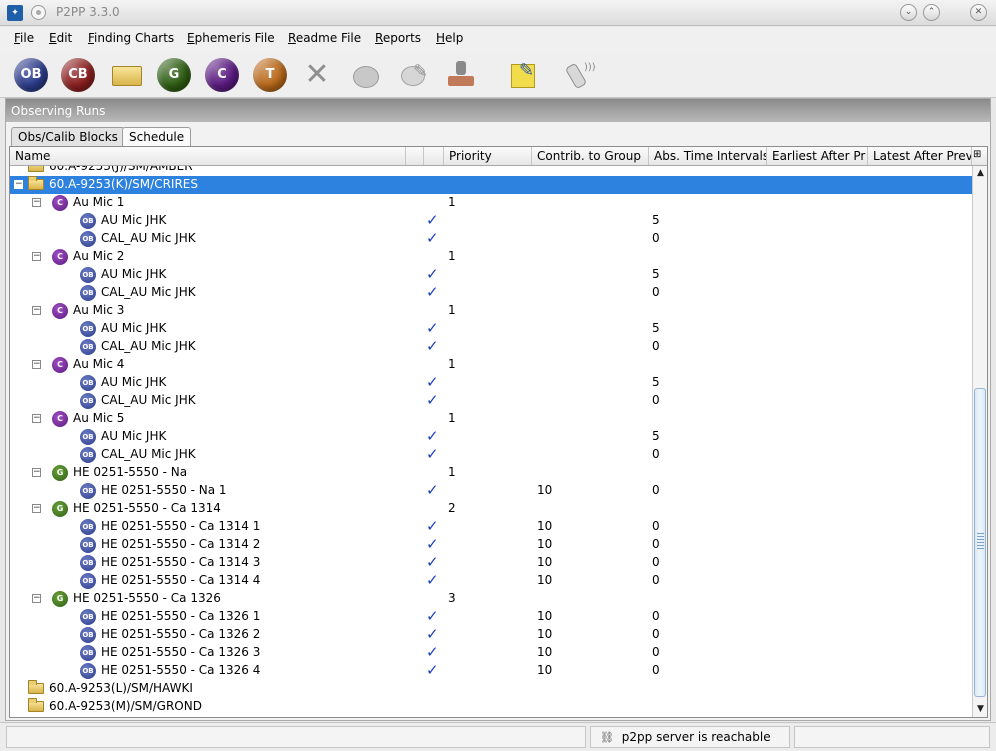 This screenshot has height=751, width=996. I want to click on ob-row: OB HE 0251-5550 - Ca 1326 3 ✓ 10 0, so click(491, 652).